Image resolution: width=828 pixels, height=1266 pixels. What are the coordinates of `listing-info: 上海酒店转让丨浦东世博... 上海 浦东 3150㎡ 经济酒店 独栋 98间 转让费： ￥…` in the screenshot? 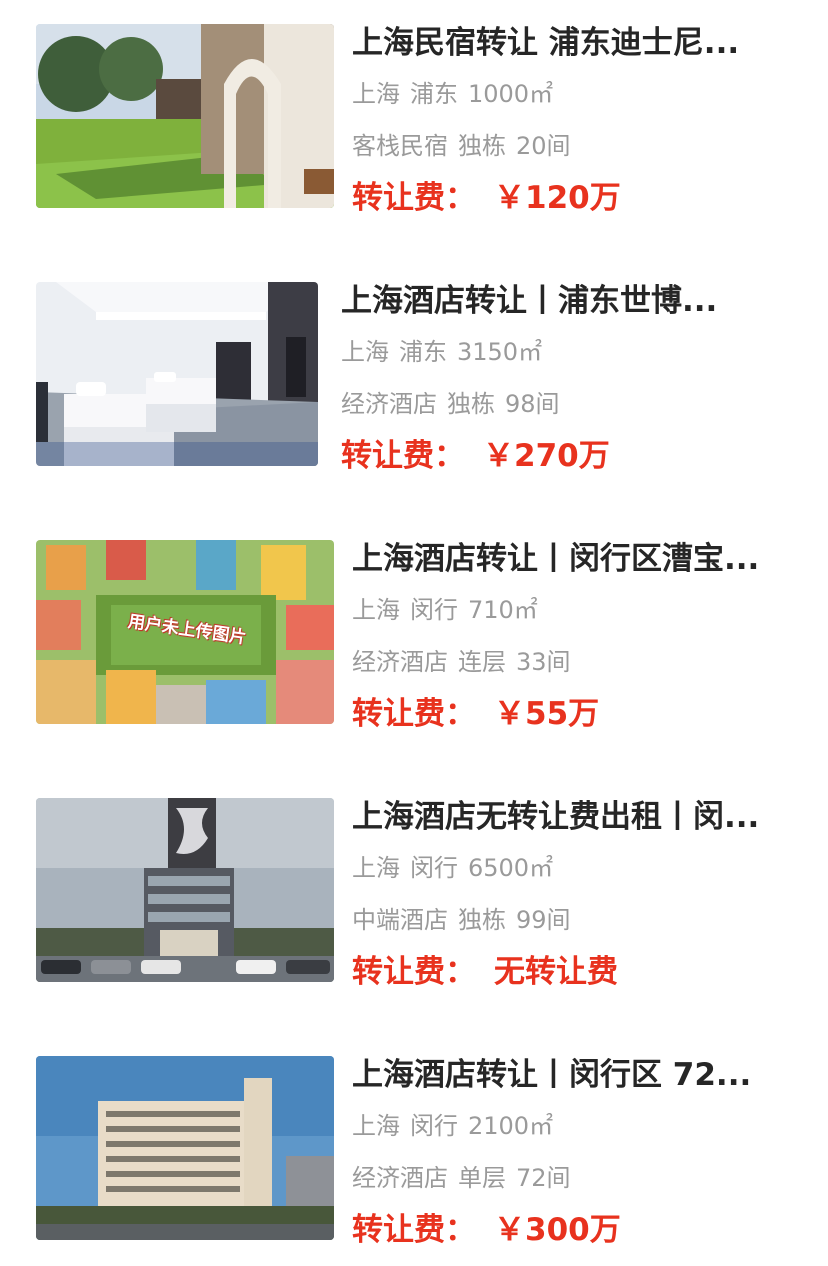 It's located at (569, 377).